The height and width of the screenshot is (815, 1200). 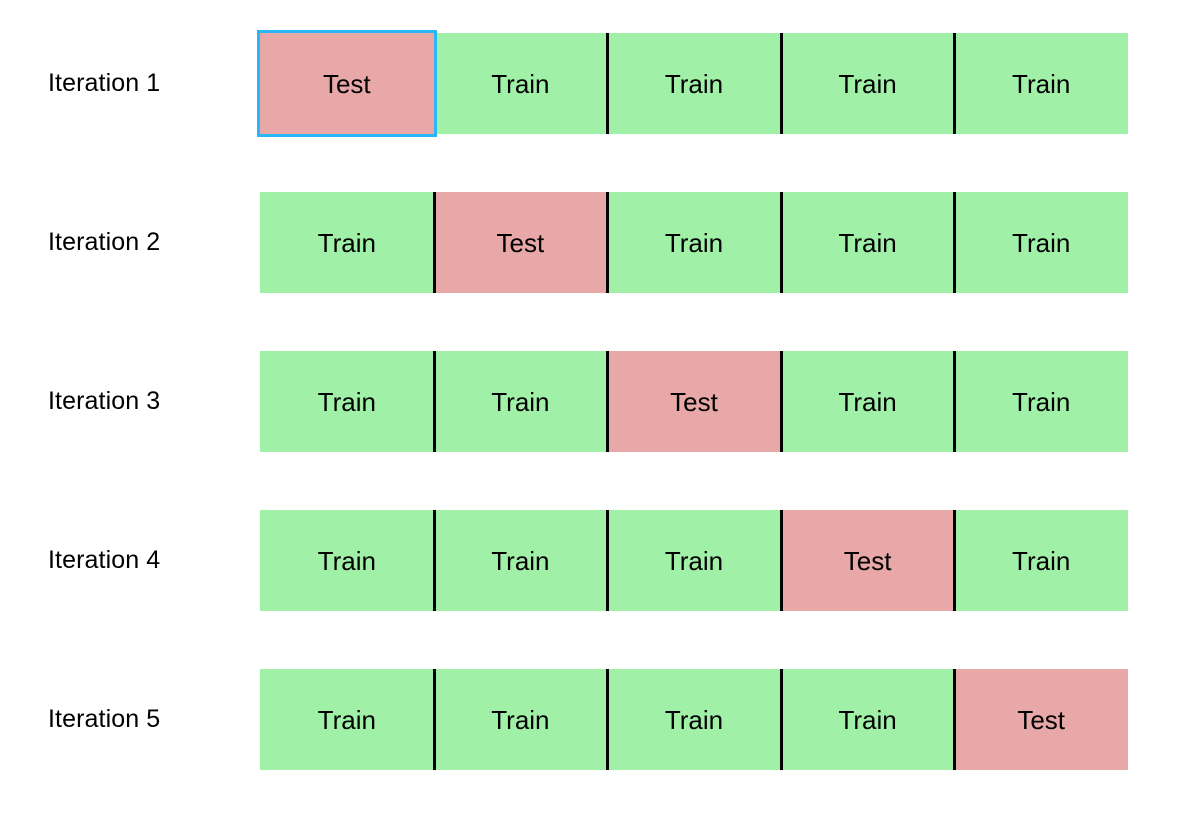 What do you see at coordinates (104, 83) in the screenshot?
I see `iteration-label: Iteration 1` at bounding box center [104, 83].